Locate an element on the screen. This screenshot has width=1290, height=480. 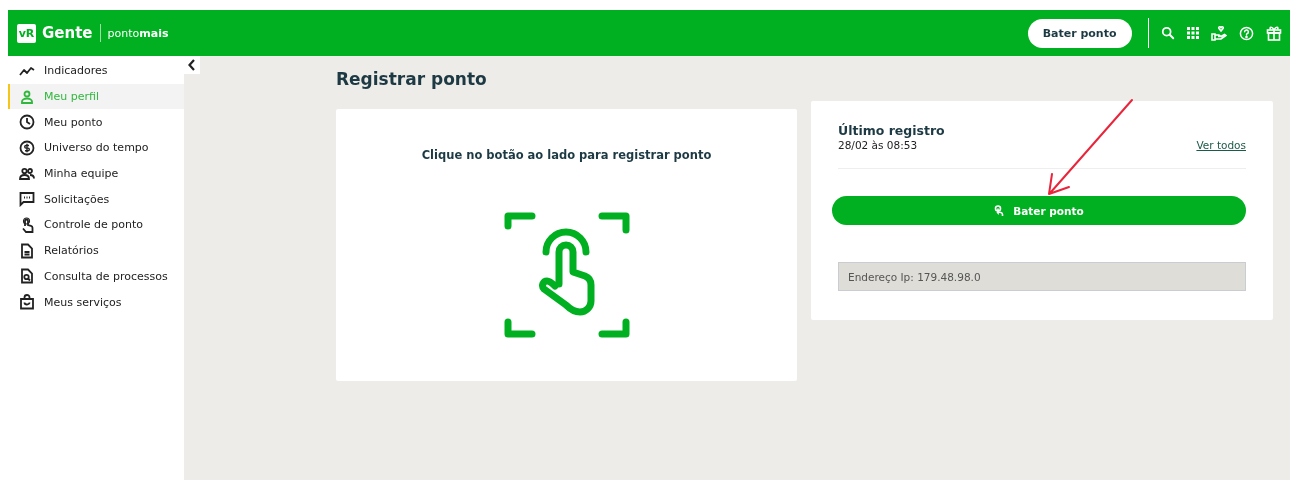
collapse-button is located at coordinates (192, 65).